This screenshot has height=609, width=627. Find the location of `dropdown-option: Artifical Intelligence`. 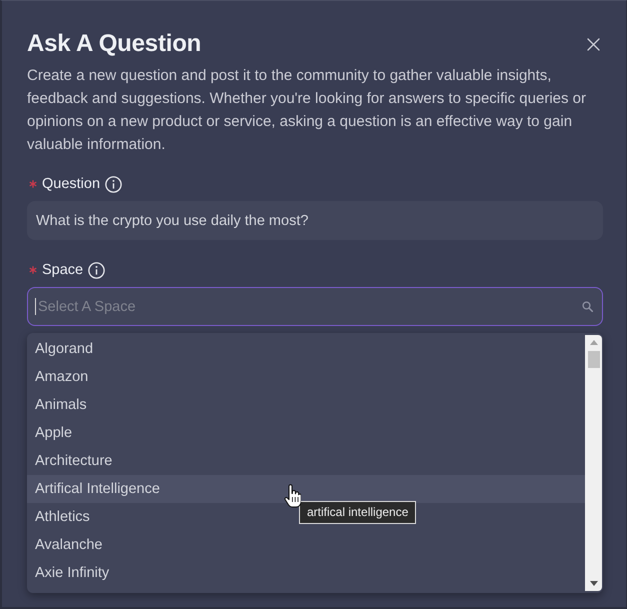

dropdown-option: Artifical Intelligence is located at coordinates (95, 489).